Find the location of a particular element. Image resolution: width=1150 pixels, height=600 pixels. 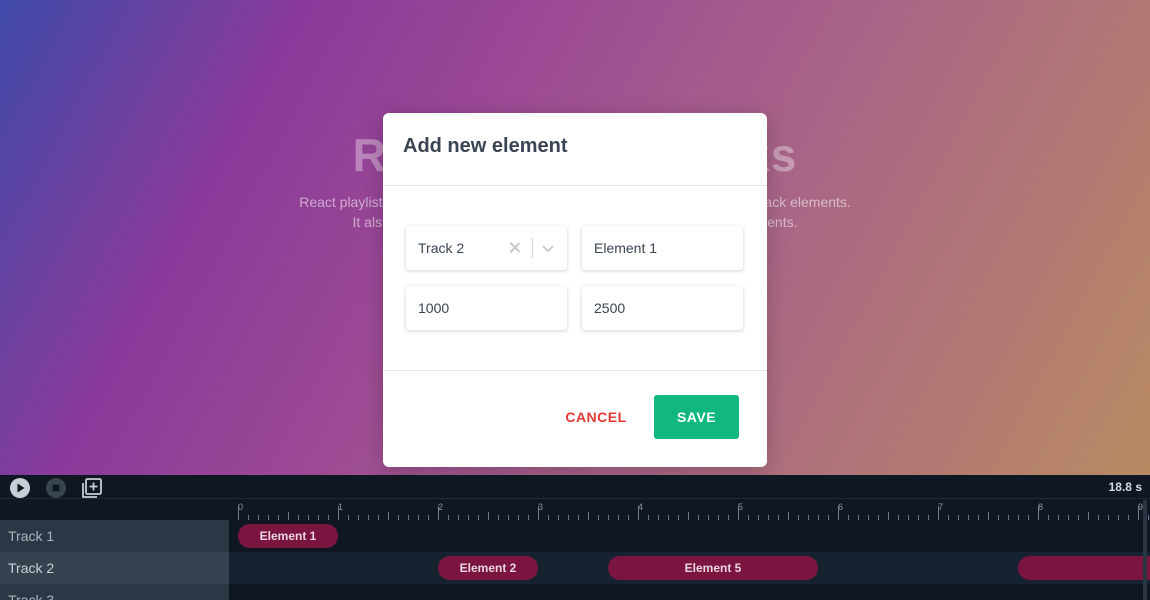

end-time-input is located at coordinates (662, 308).